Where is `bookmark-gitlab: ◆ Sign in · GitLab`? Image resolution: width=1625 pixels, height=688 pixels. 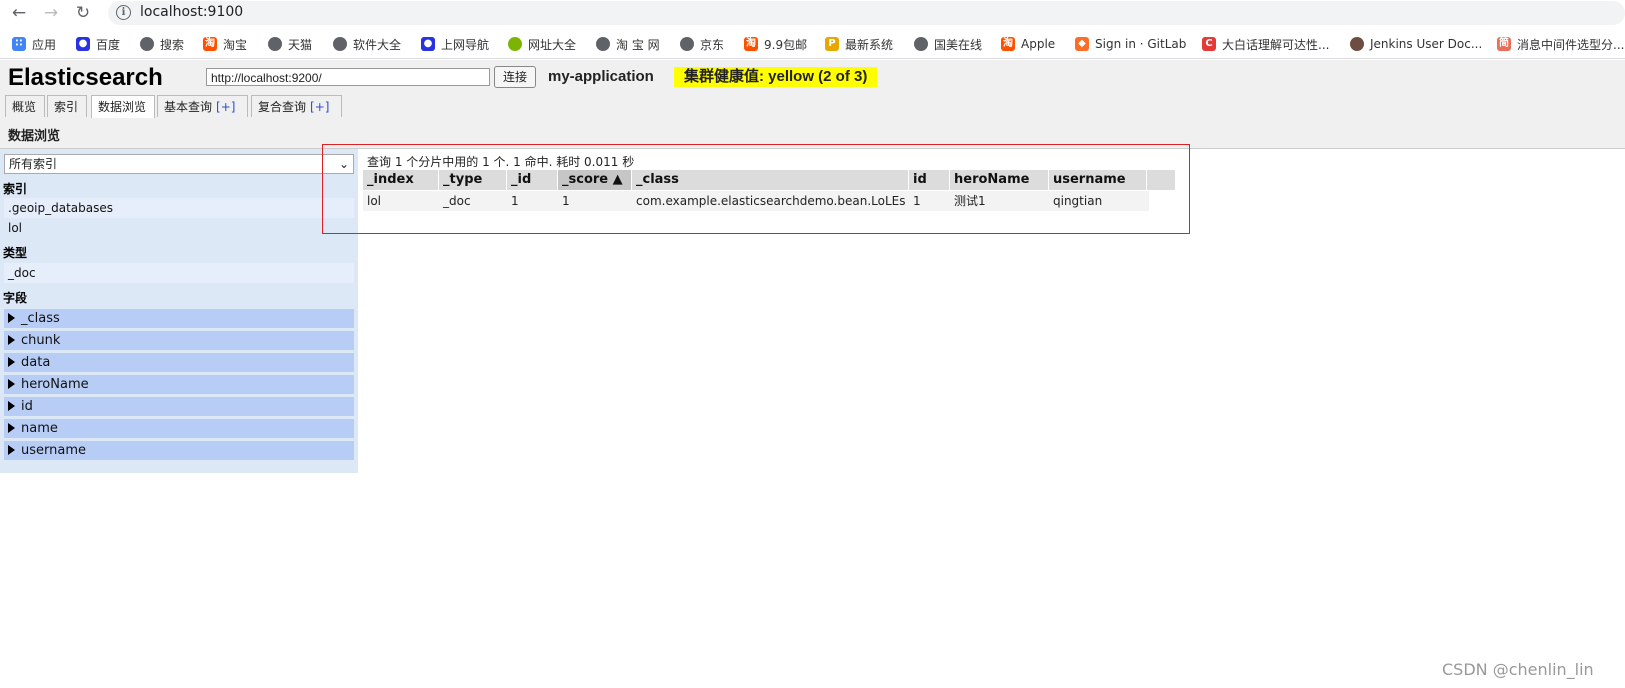 bookmark-gitlab: ◆ Sign in · GitLab is located at coordinates (1130, 44).